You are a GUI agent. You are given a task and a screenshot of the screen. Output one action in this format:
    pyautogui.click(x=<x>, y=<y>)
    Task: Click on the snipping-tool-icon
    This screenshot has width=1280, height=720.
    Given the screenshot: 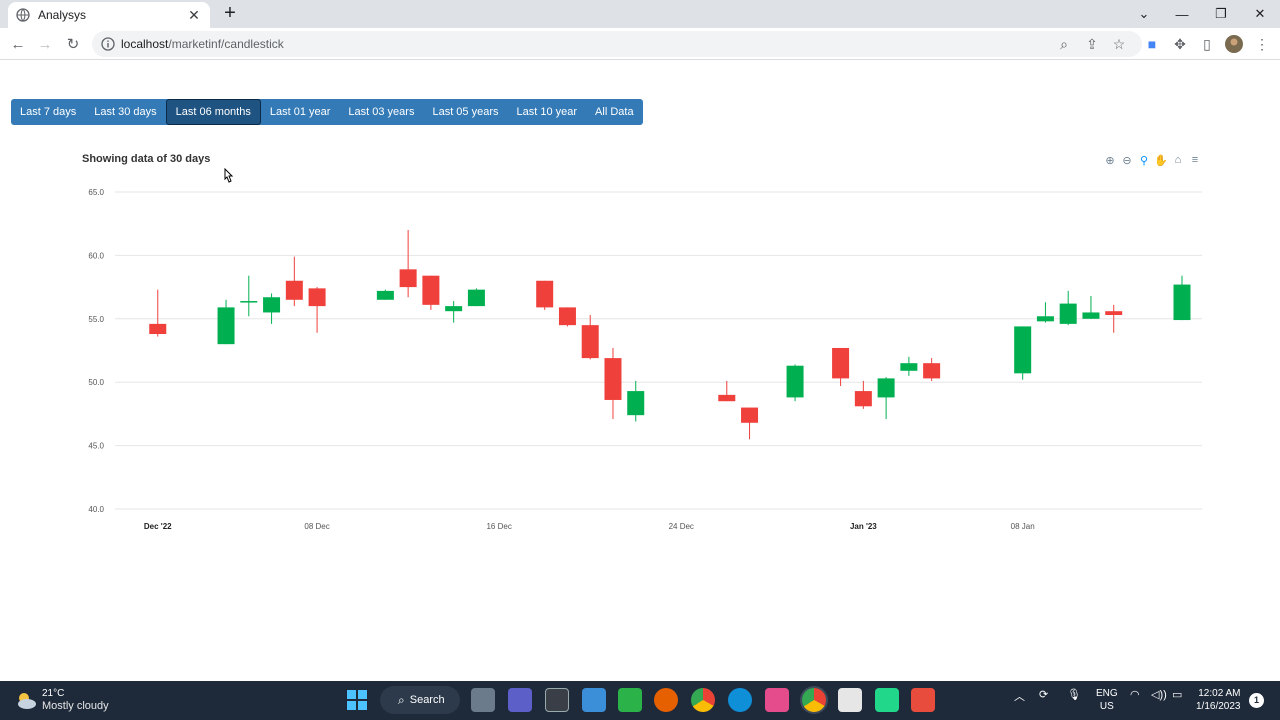 What is the action you would take?
    pyautogui.click(x=557, y=700)
    